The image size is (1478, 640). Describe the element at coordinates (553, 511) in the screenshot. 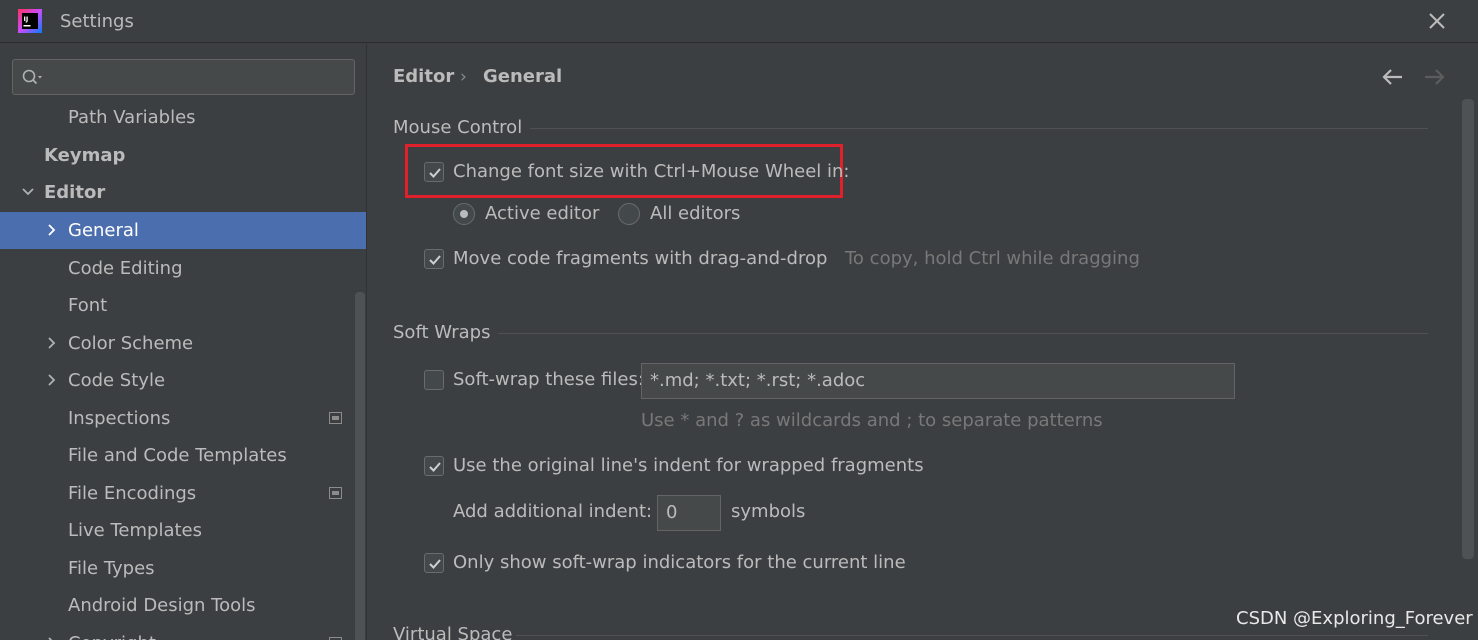

I see `additional-indent-label: Add additional indent:` at that location.